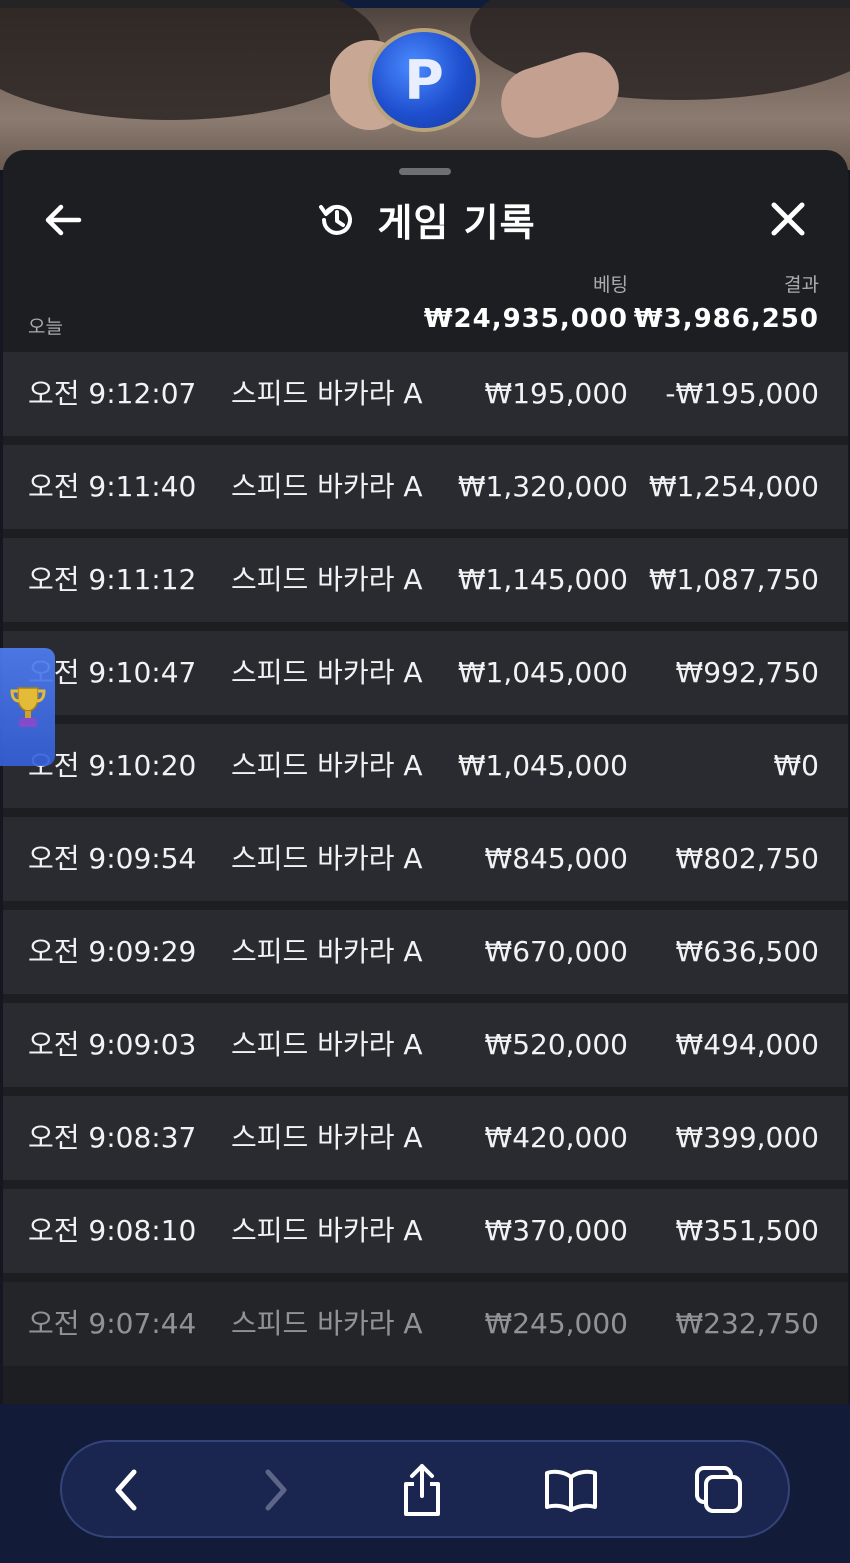 This screenshot has height=1563, width=850. Describe the element at coordinates (425, 766) in the screenshot. I see `history-row: 오전 9:10:20 스피드 바카라 A ₩1,045,000 ₩0` at that location.